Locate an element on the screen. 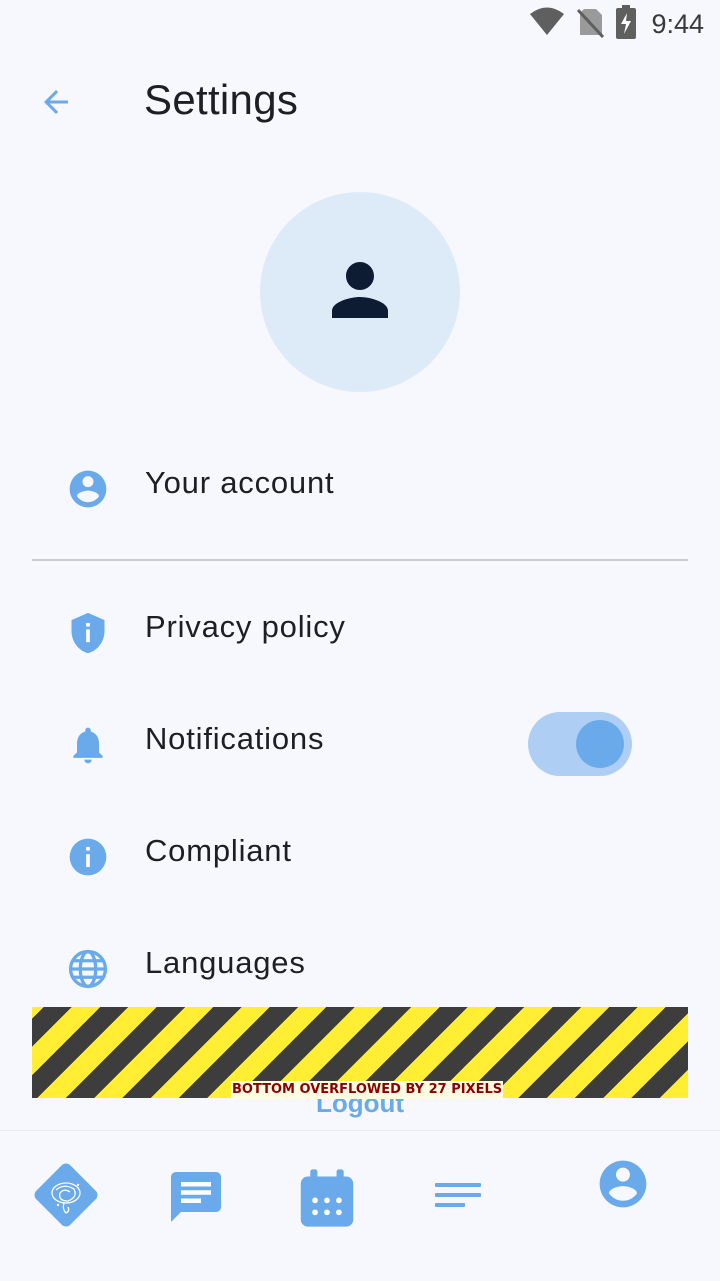 The width and height of the screenshot is (720, 1281). menu-lines-icon is located at coordinates (458, 1198).